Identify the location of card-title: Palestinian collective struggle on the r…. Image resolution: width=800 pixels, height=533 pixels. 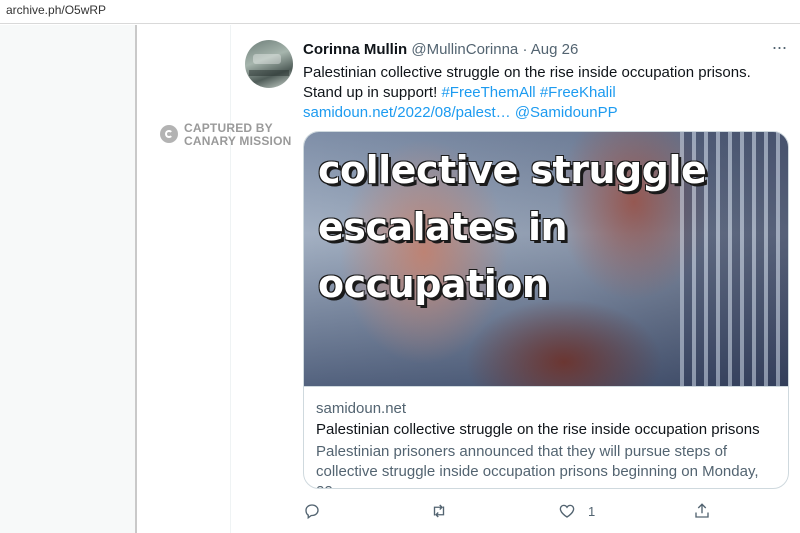
(538, 429).